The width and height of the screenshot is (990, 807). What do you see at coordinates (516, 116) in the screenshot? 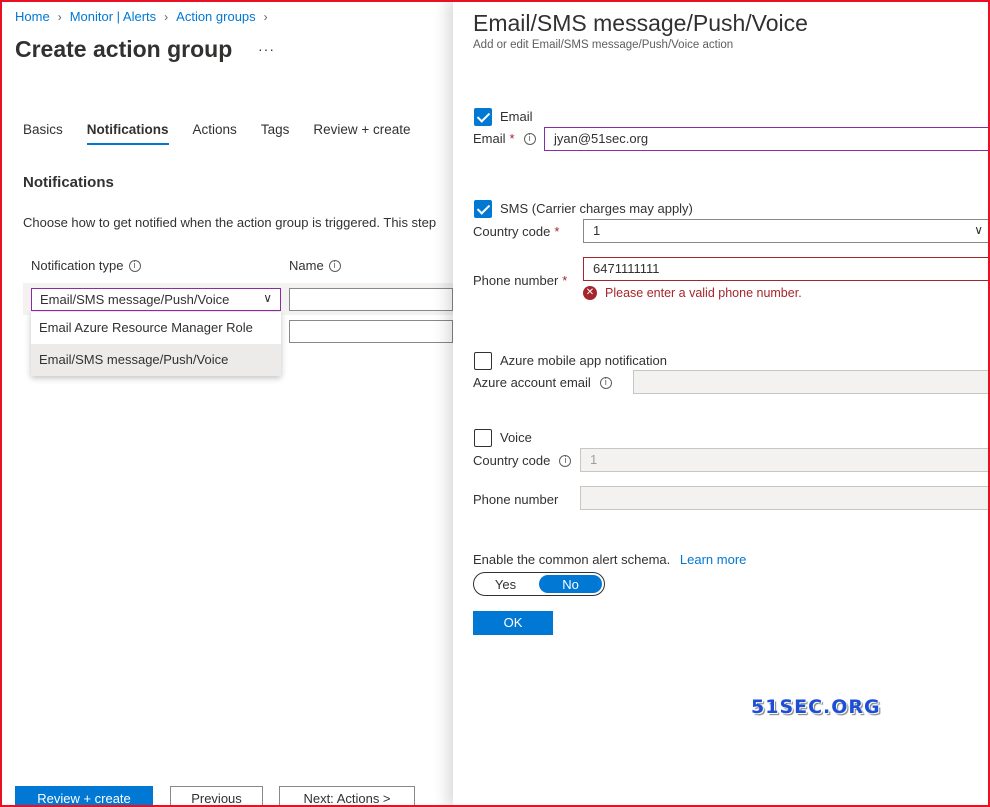
I see `email-checkbox-label: Email` at bounding box center [516, 116].